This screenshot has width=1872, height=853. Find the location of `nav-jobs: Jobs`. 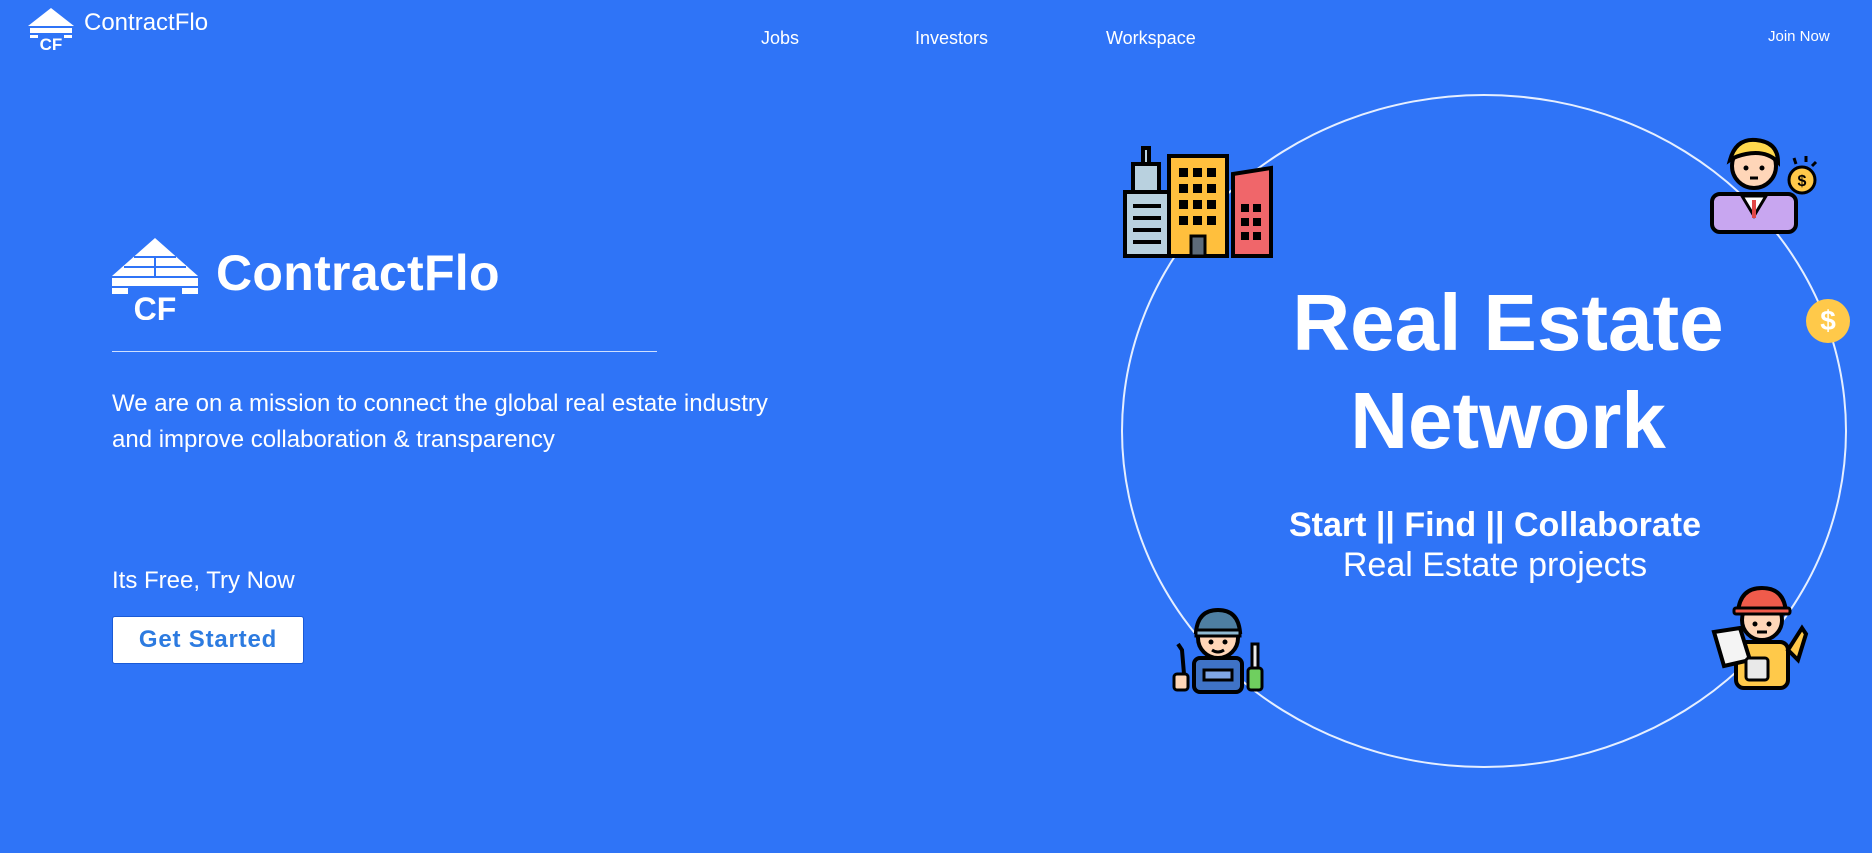

nav-jobs: Jobs is located at coordinates (780, 38).